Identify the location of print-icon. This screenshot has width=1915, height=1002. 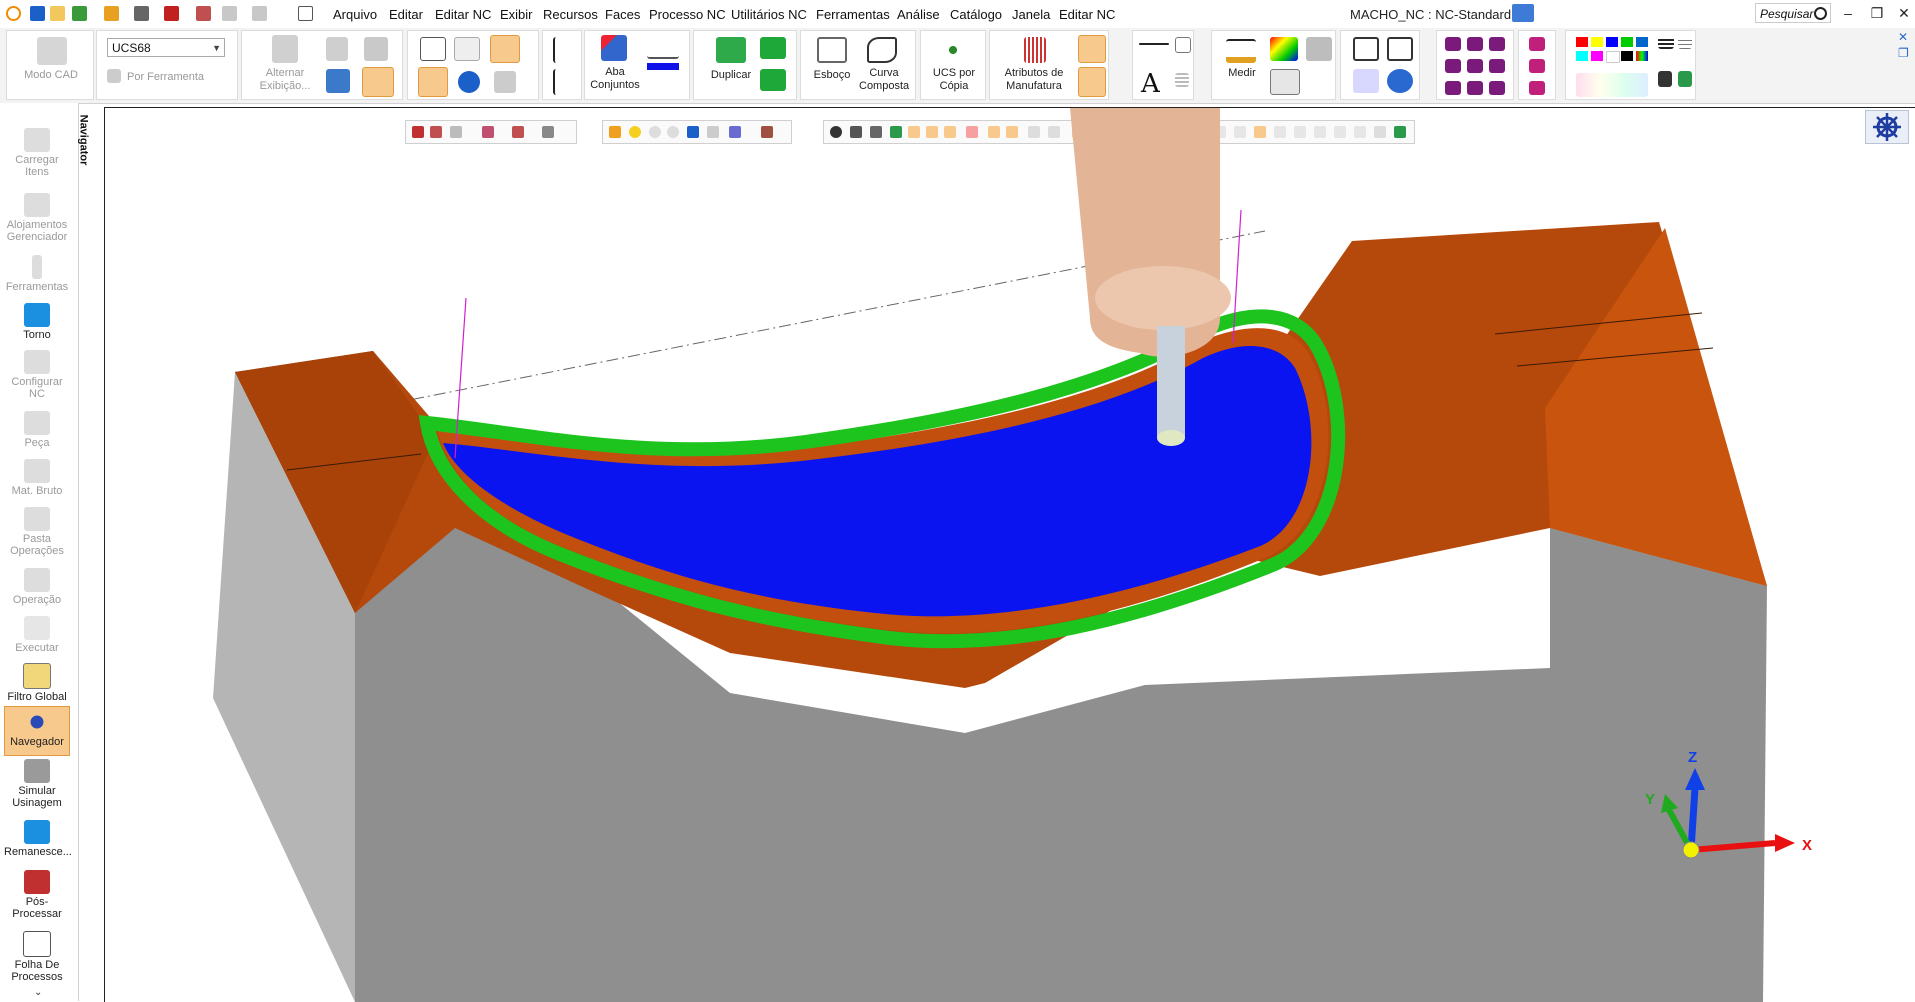
(171, 13).